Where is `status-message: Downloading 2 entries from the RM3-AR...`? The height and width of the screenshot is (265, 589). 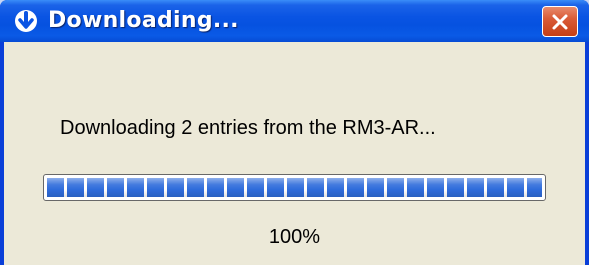 status-message: Downloading 2 entries from the RM3-AR... is located at coordinates (248, 128).